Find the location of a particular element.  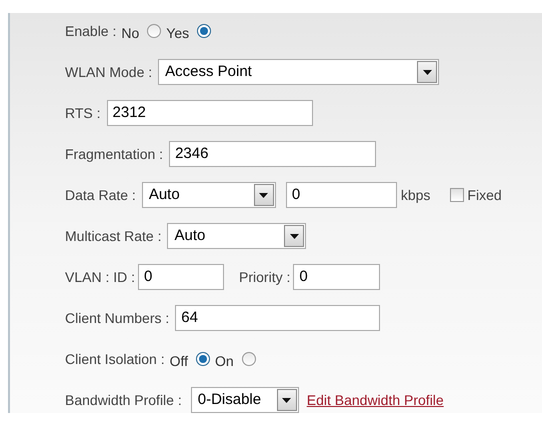

field-label: Multicast Rate : is located at coordinates (113, 236).